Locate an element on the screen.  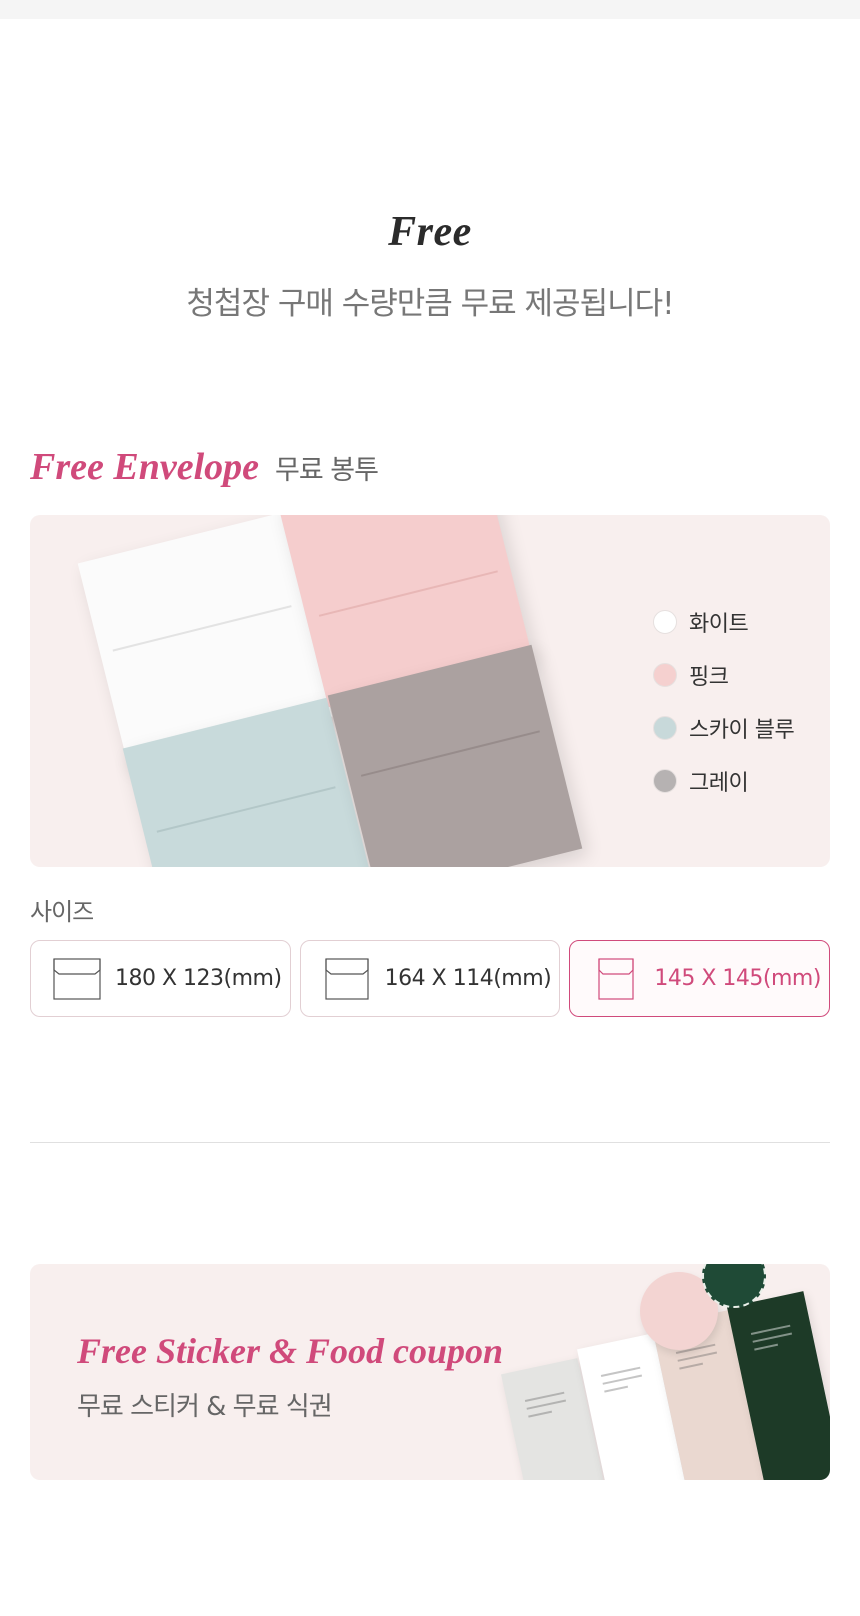
color-option-gray: 그레이 is located at coordinates (723, 780).